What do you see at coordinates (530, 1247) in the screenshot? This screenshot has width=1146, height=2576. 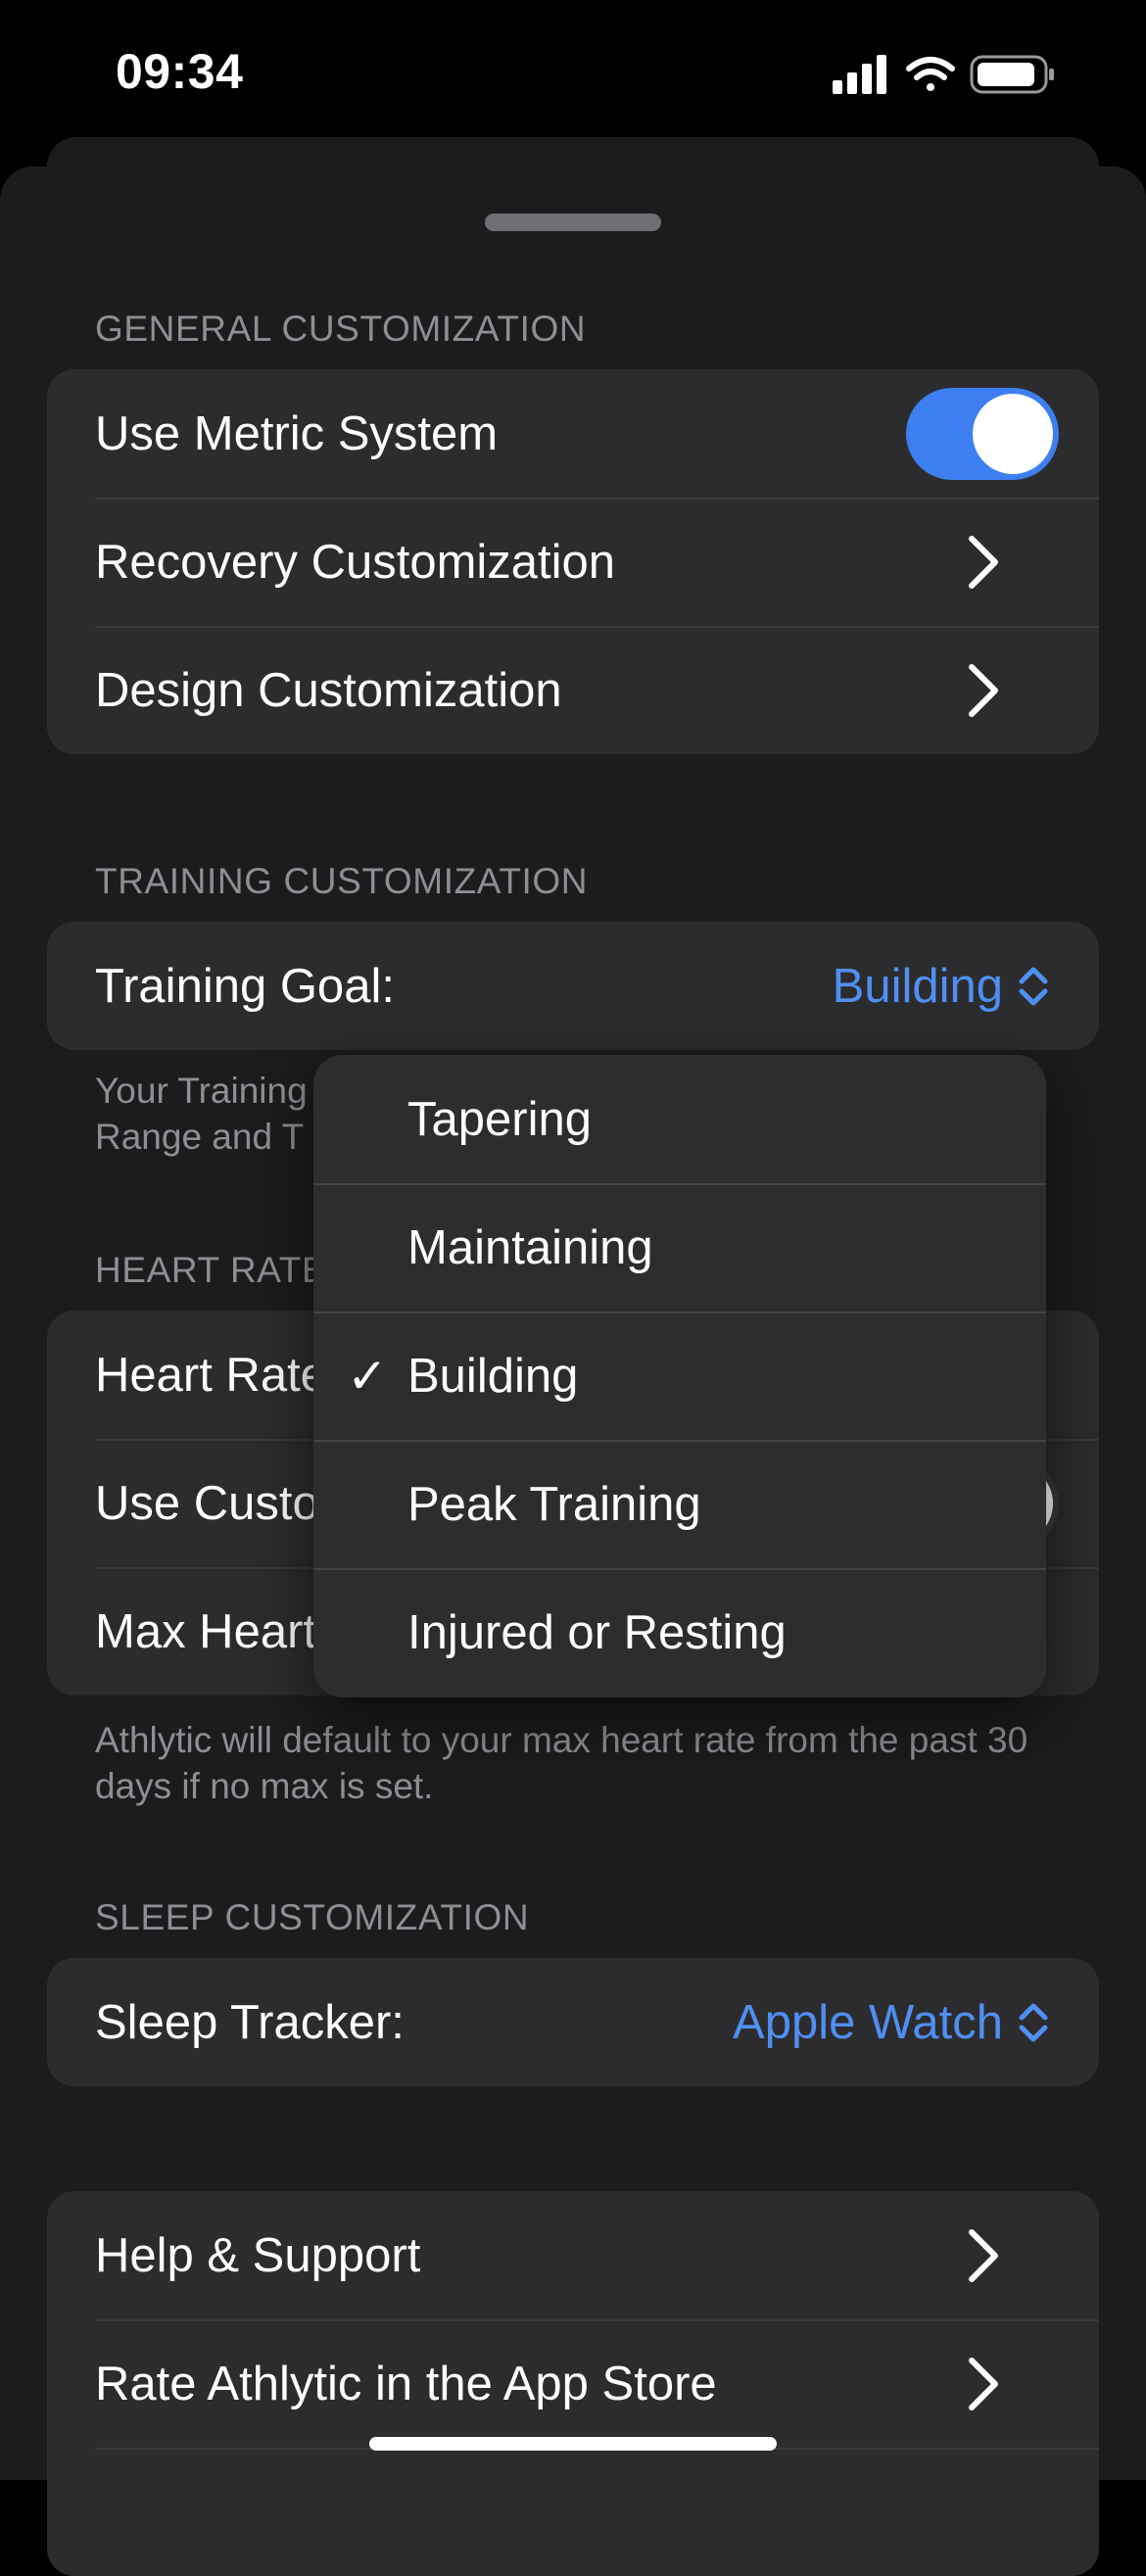 I see `menu-item-label: Maintaining` at bounding box center [530, 1247].